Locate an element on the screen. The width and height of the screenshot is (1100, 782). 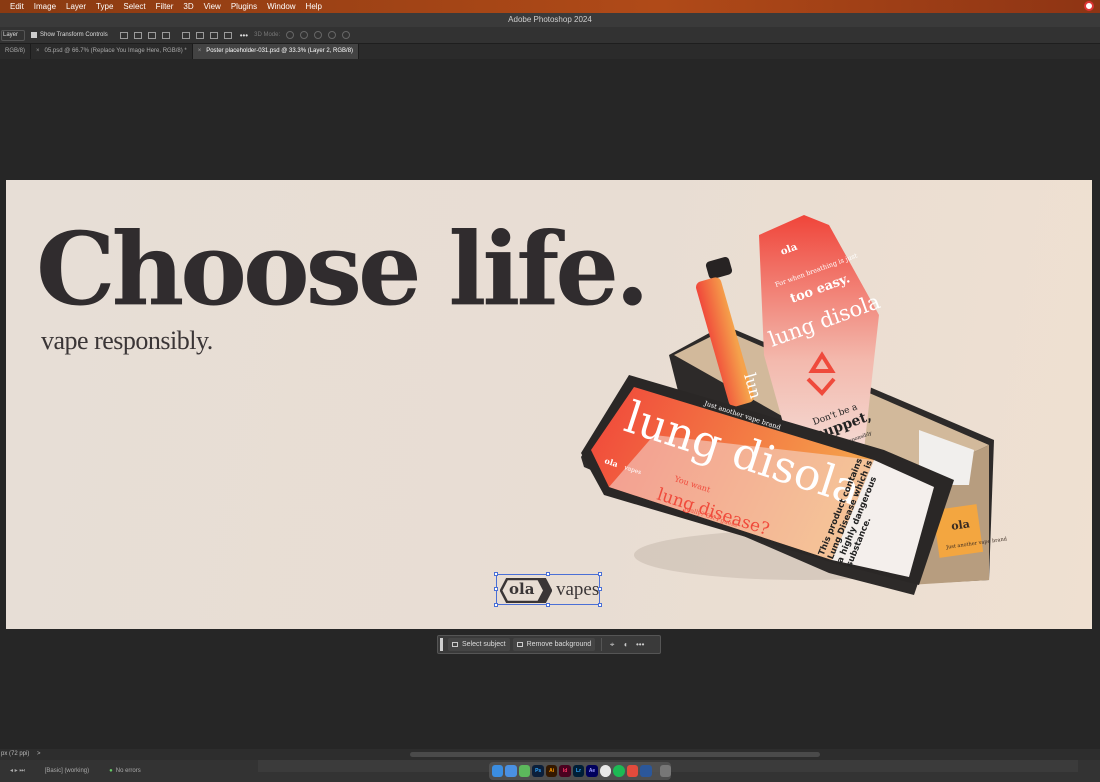
menu-select: Select is located at coordinates (134, 6).